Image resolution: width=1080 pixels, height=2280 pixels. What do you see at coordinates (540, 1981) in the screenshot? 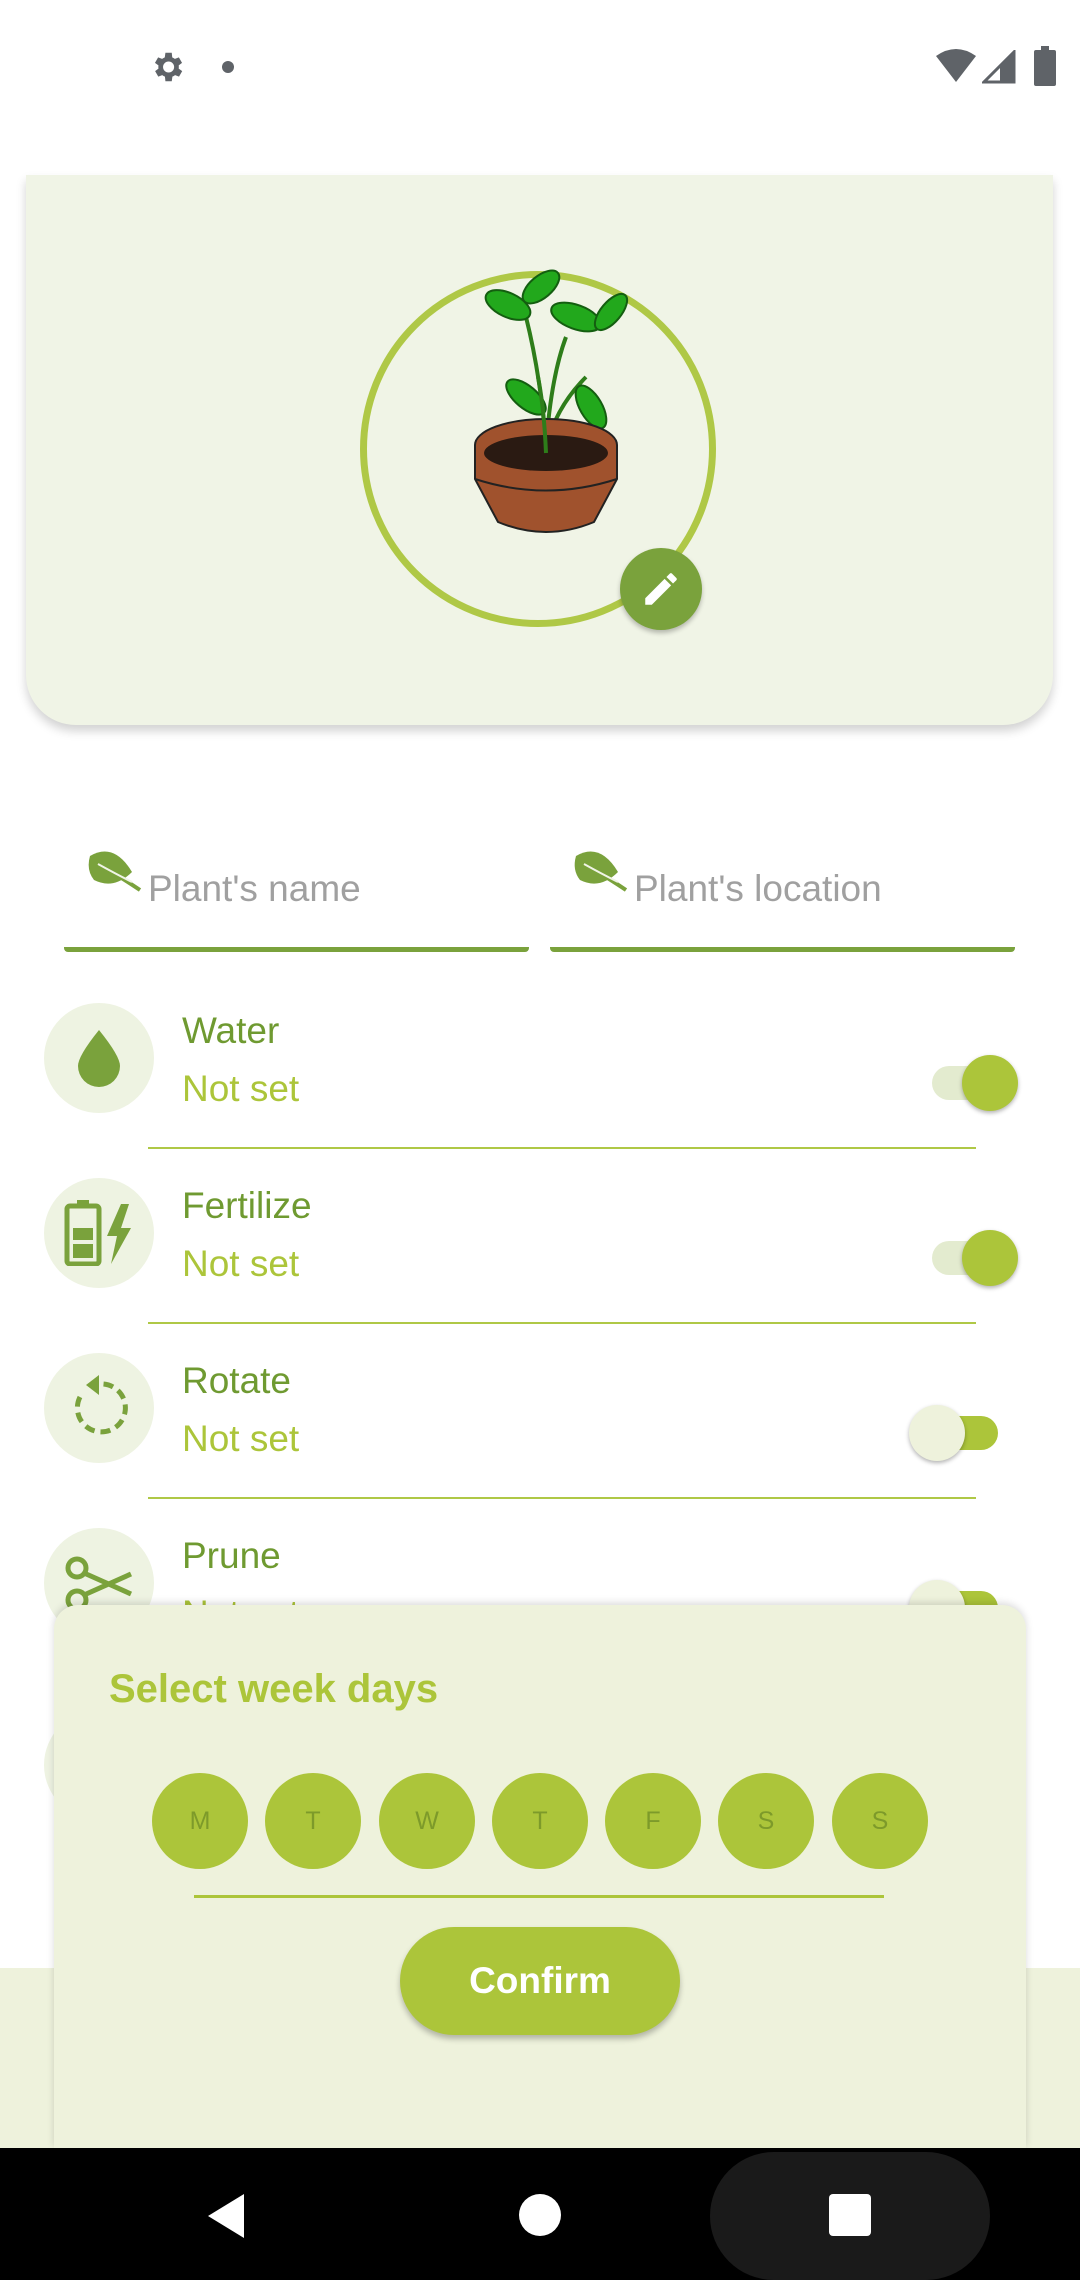
I see `confirm-button: Confirm` at bounding box center [540, 1981].